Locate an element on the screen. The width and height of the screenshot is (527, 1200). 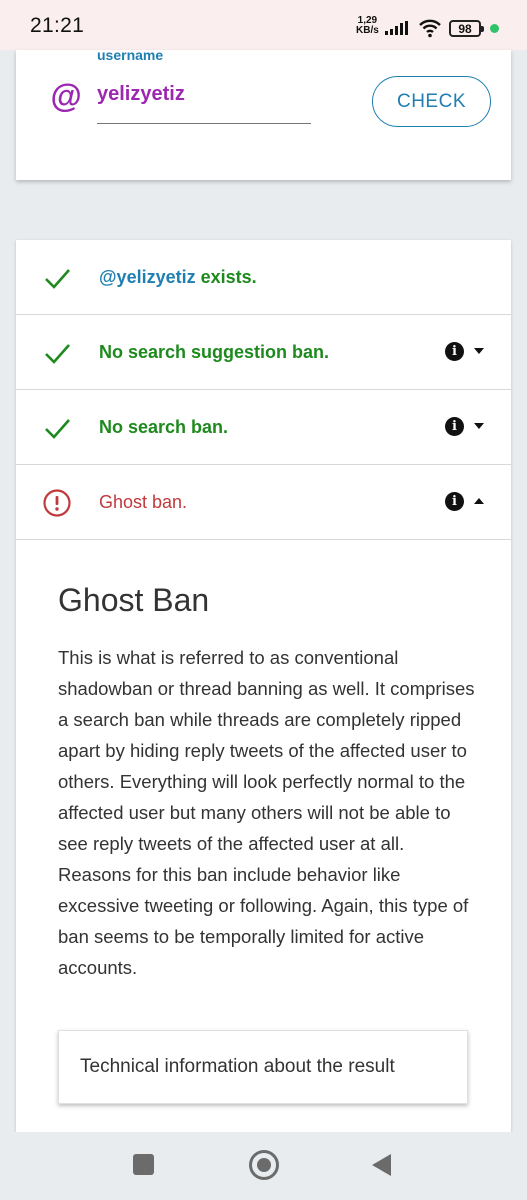
at-icon: @ is located at coordinates (66, 96).